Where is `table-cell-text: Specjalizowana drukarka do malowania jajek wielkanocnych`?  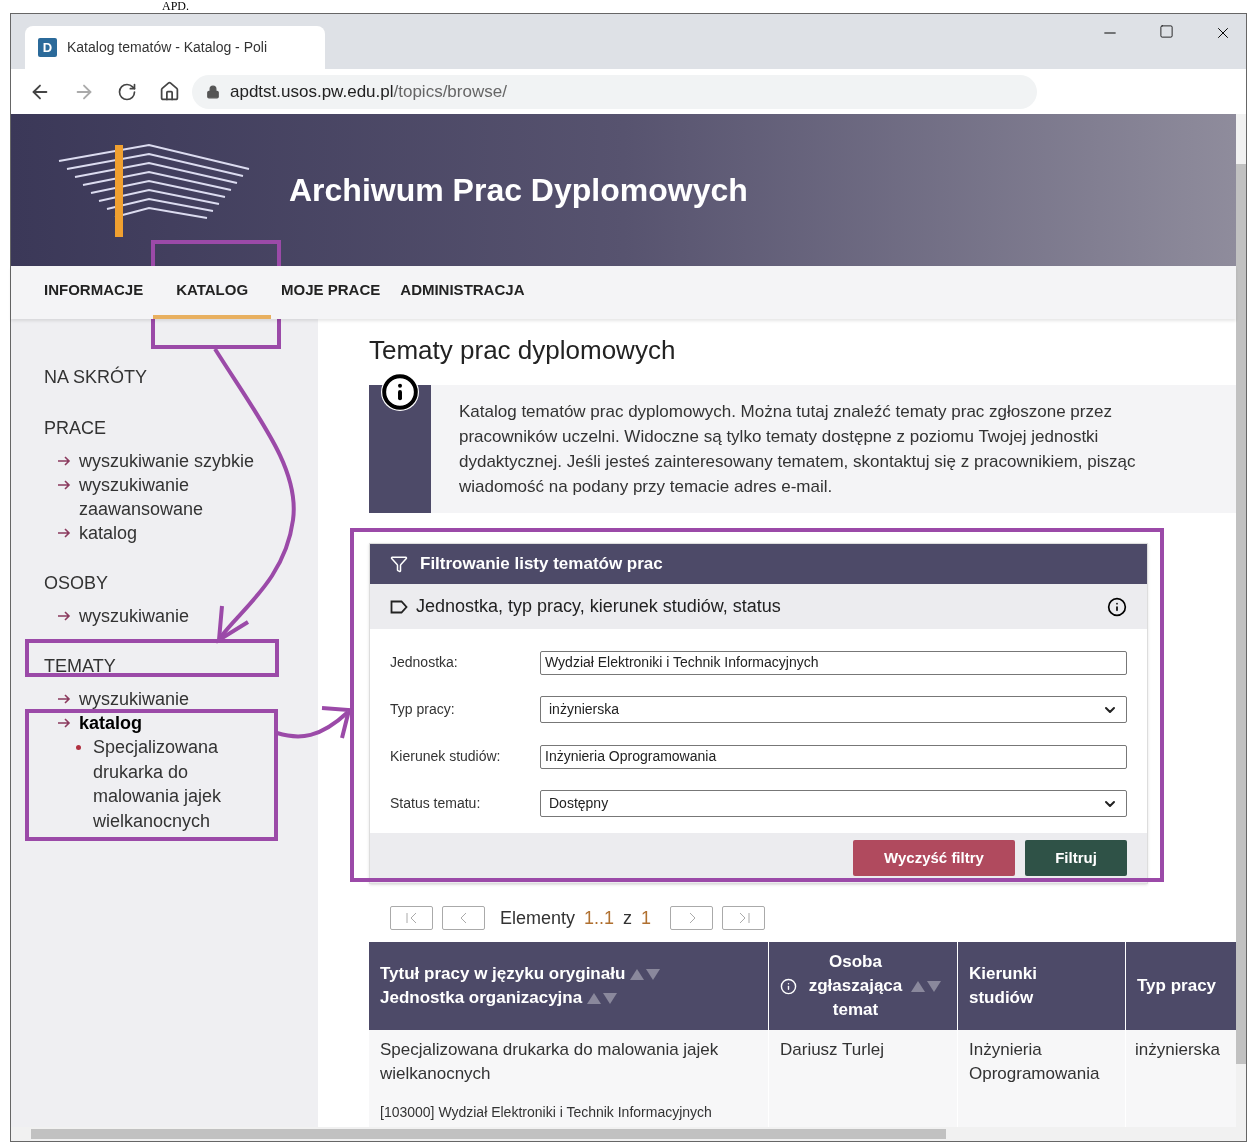
table-cell-text: Specjalizowana drukarka do malowania jajek wielkanocnych is located at coordinates (550, 1062).